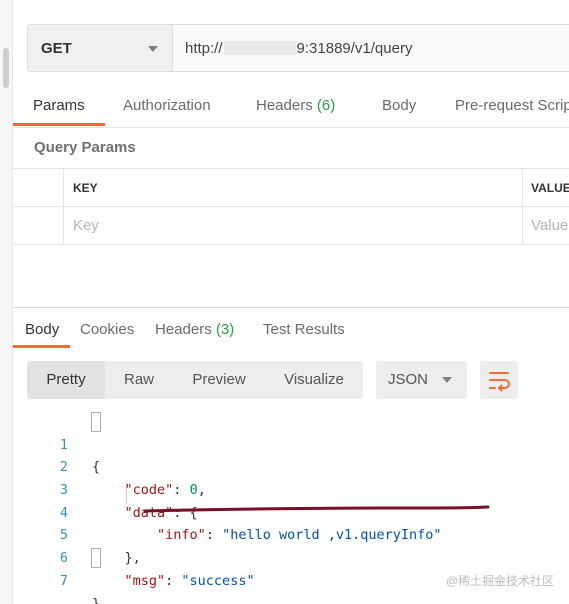 The height and width of the screenshot is (604, 569). Describe the element at coordinates (293, 225) in the screenshot. I see `key-input: Key` at that location.